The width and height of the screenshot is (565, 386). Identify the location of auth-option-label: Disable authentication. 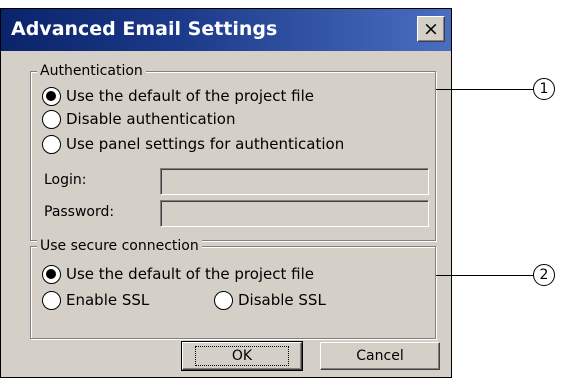
(151, 119).